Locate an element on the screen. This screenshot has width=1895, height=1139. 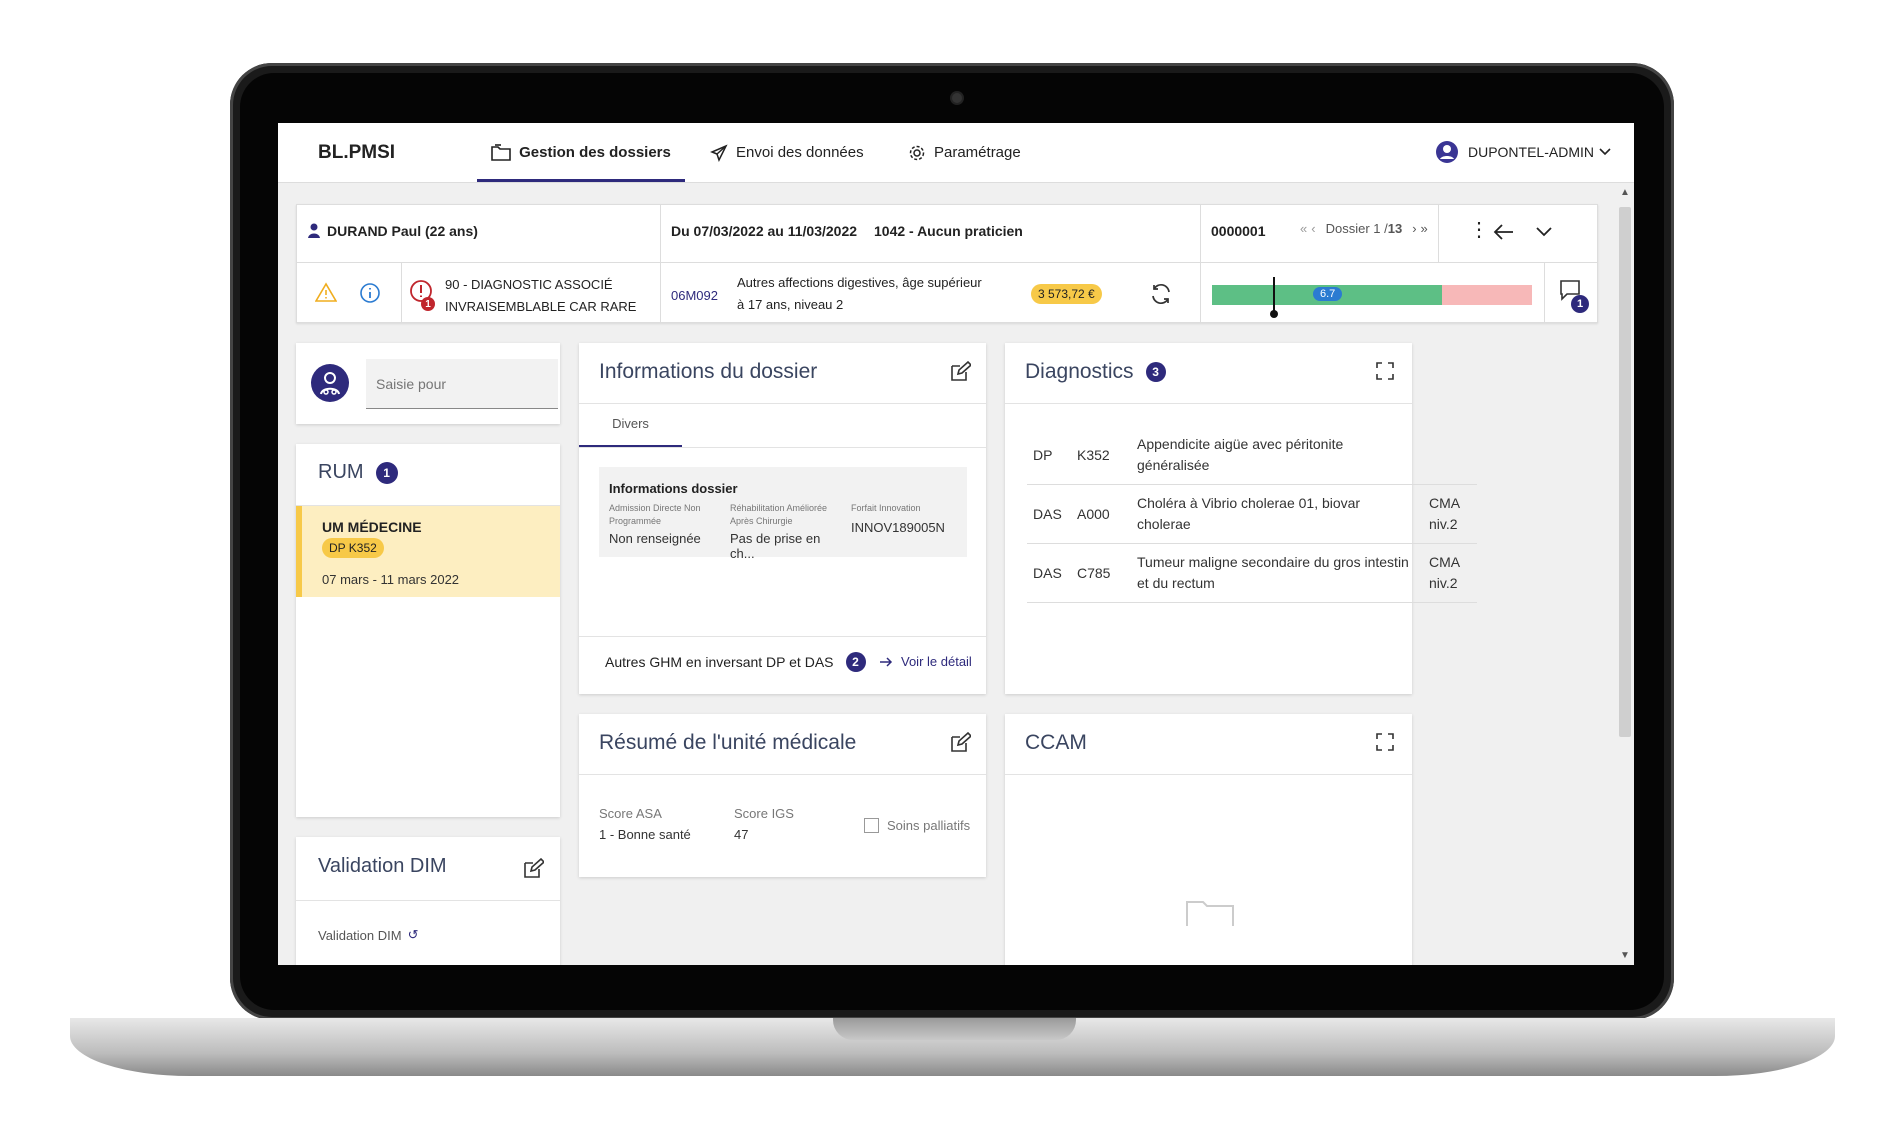
gear-icon is located at coordinates (917, 152).